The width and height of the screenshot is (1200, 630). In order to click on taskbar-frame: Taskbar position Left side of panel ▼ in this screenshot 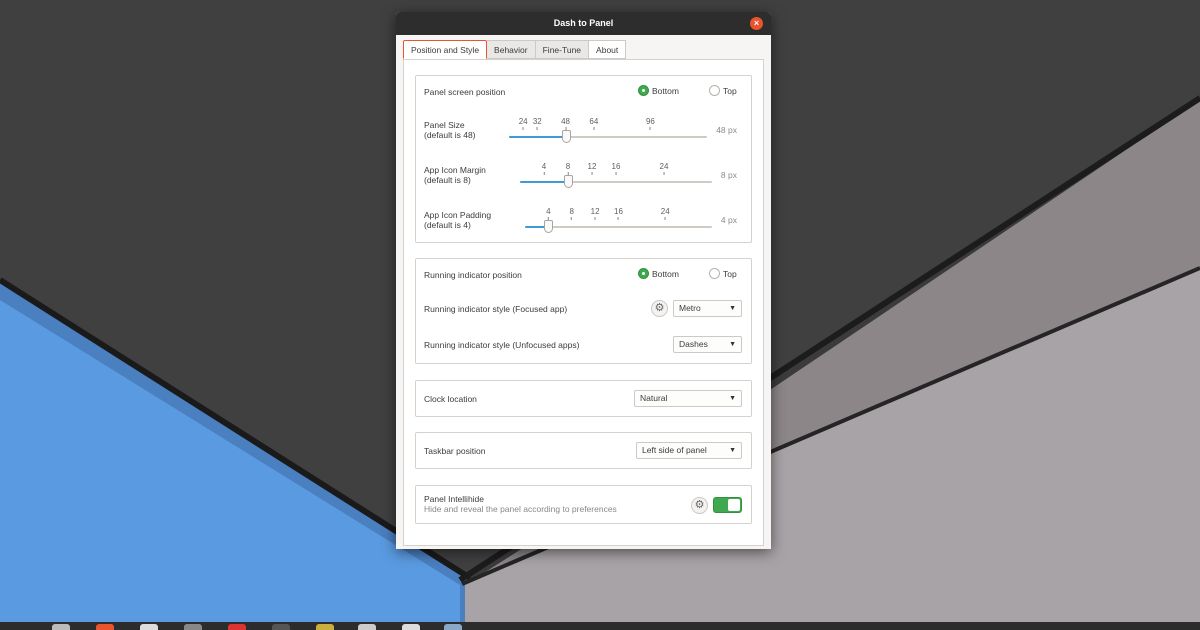, I will do `click(583, 450)`.